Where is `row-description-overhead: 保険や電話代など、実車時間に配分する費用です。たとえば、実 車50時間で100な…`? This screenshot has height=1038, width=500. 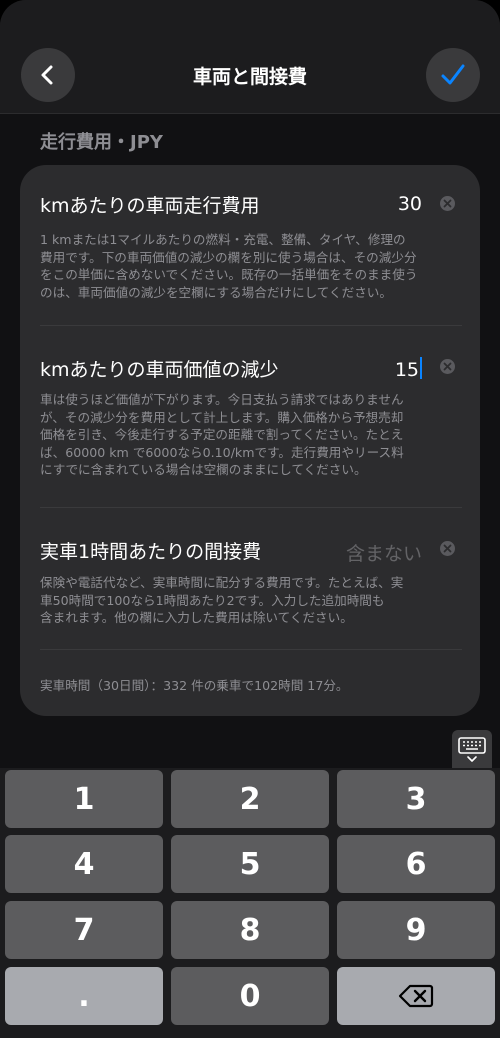 row-description-overhead: 保険や電話代など、実車時間に配分する費用です。たとえば、実 車50時間で100な… is located at coordinates (252, 600).